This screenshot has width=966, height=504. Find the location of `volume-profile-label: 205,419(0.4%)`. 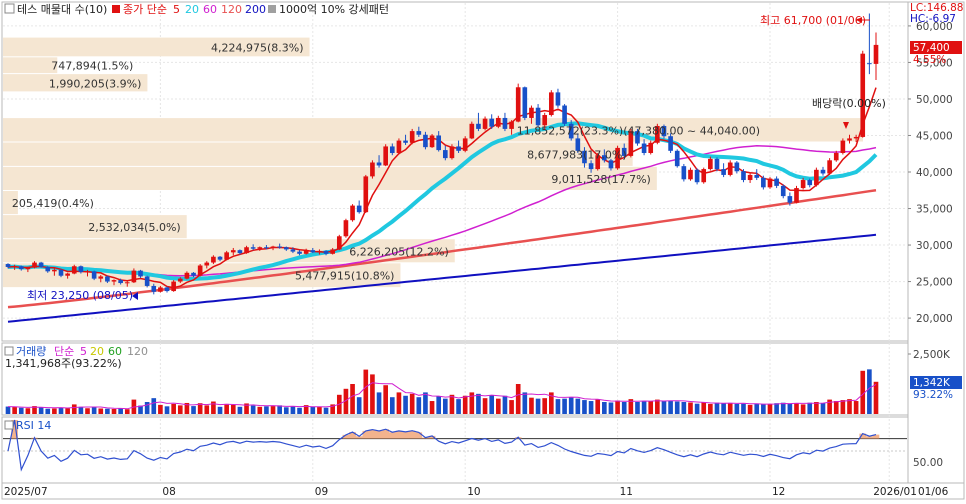

volume-profile-label: 205,419(0.4%) is located at coordinates (53, 203).